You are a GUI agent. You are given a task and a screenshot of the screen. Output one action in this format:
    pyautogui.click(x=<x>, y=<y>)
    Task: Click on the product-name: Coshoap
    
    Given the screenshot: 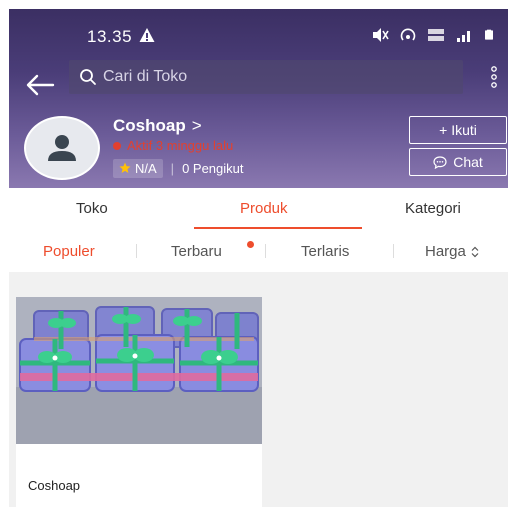 What is the action you would take?
    pyautogui.click(x=54, y=485)
    